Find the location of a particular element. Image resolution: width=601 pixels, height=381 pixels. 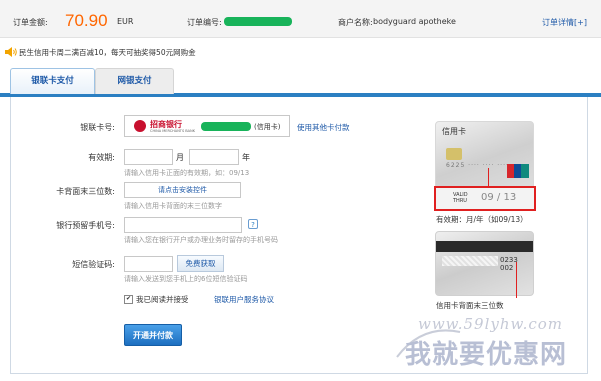

expiry-label: 有效期: is located at coordinates (101, 157).